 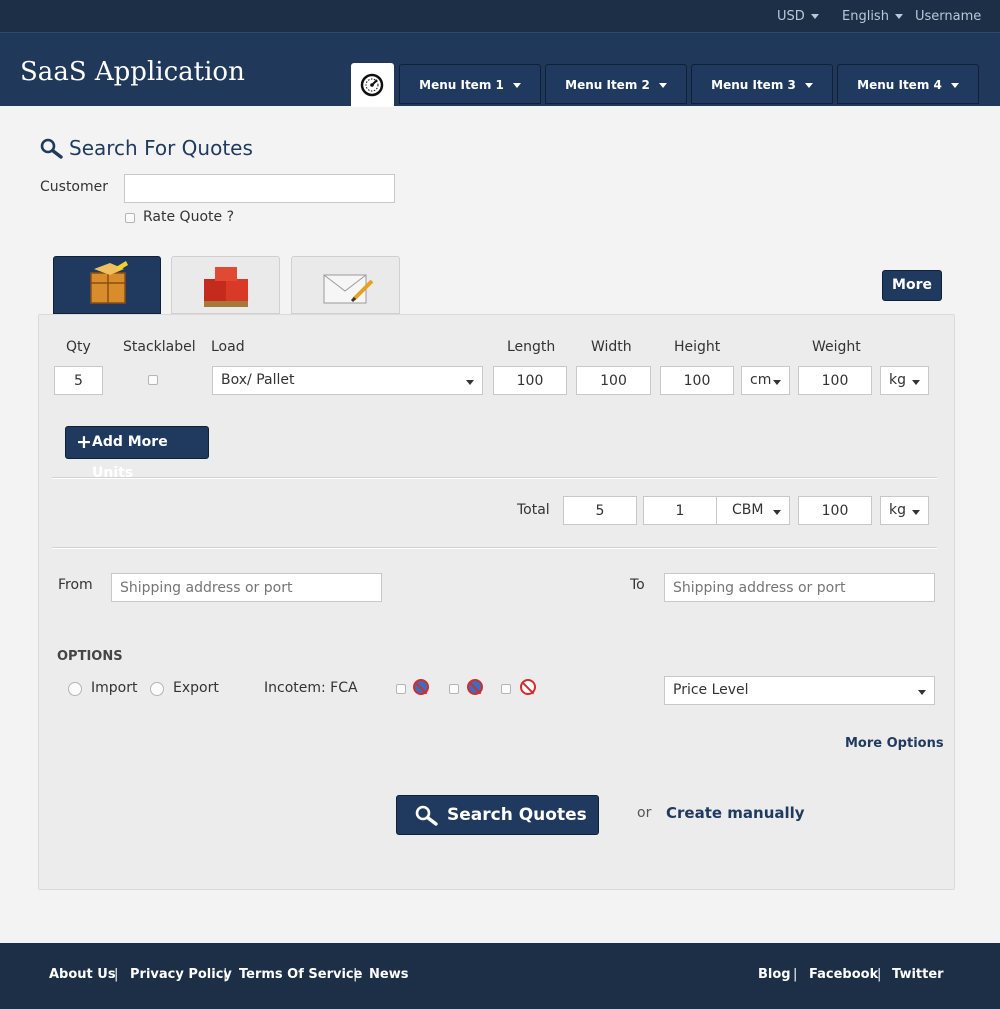 I want to click on options-heading: OPTIONS, so click(x=90, y=656).